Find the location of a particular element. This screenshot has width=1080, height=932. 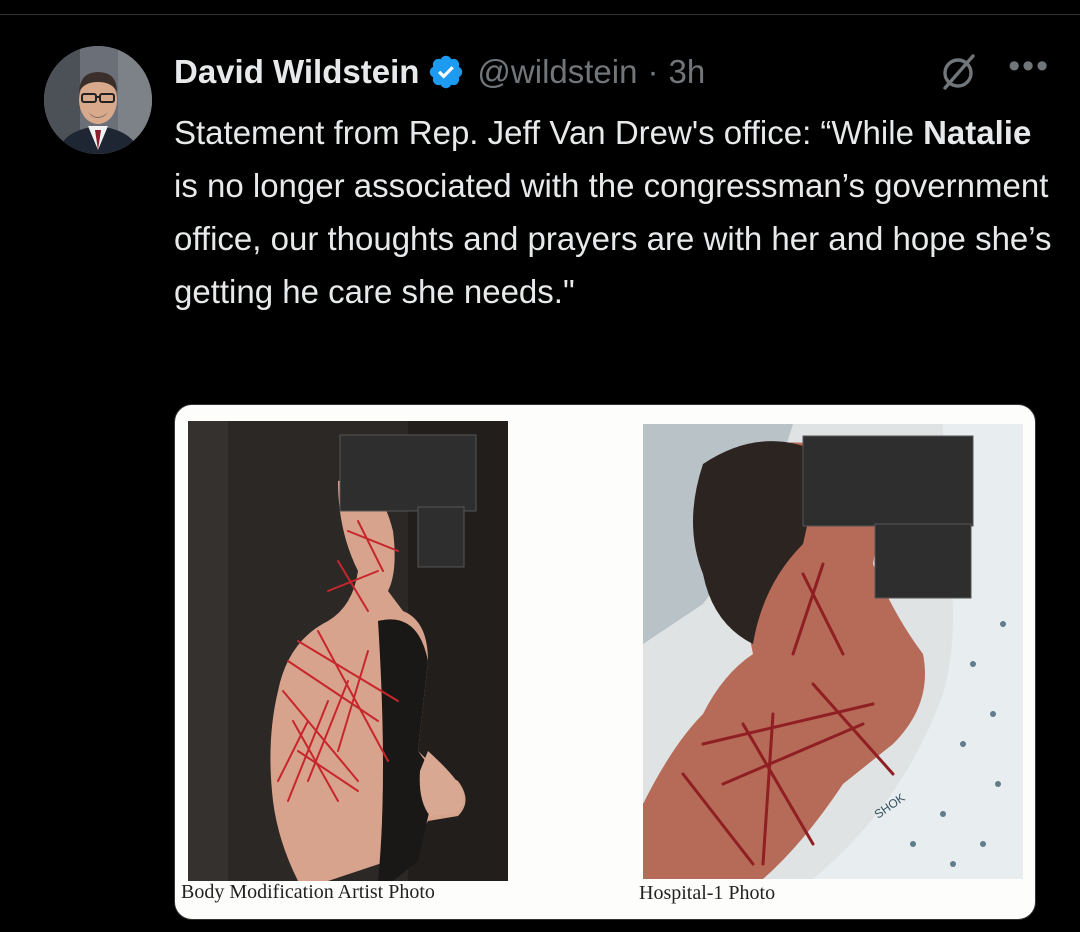

verified-badge-icon is located at coordinates (446, 72).